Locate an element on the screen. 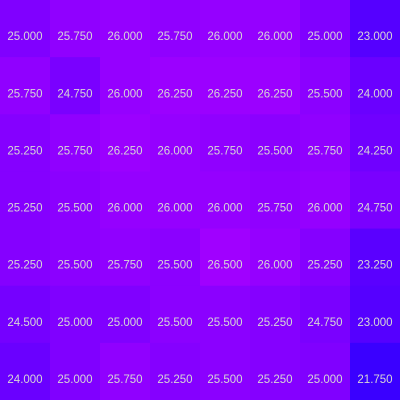 The image size is (400, 400). heatmap-cell-label: 23.250 is located at coordinates (374, 266).